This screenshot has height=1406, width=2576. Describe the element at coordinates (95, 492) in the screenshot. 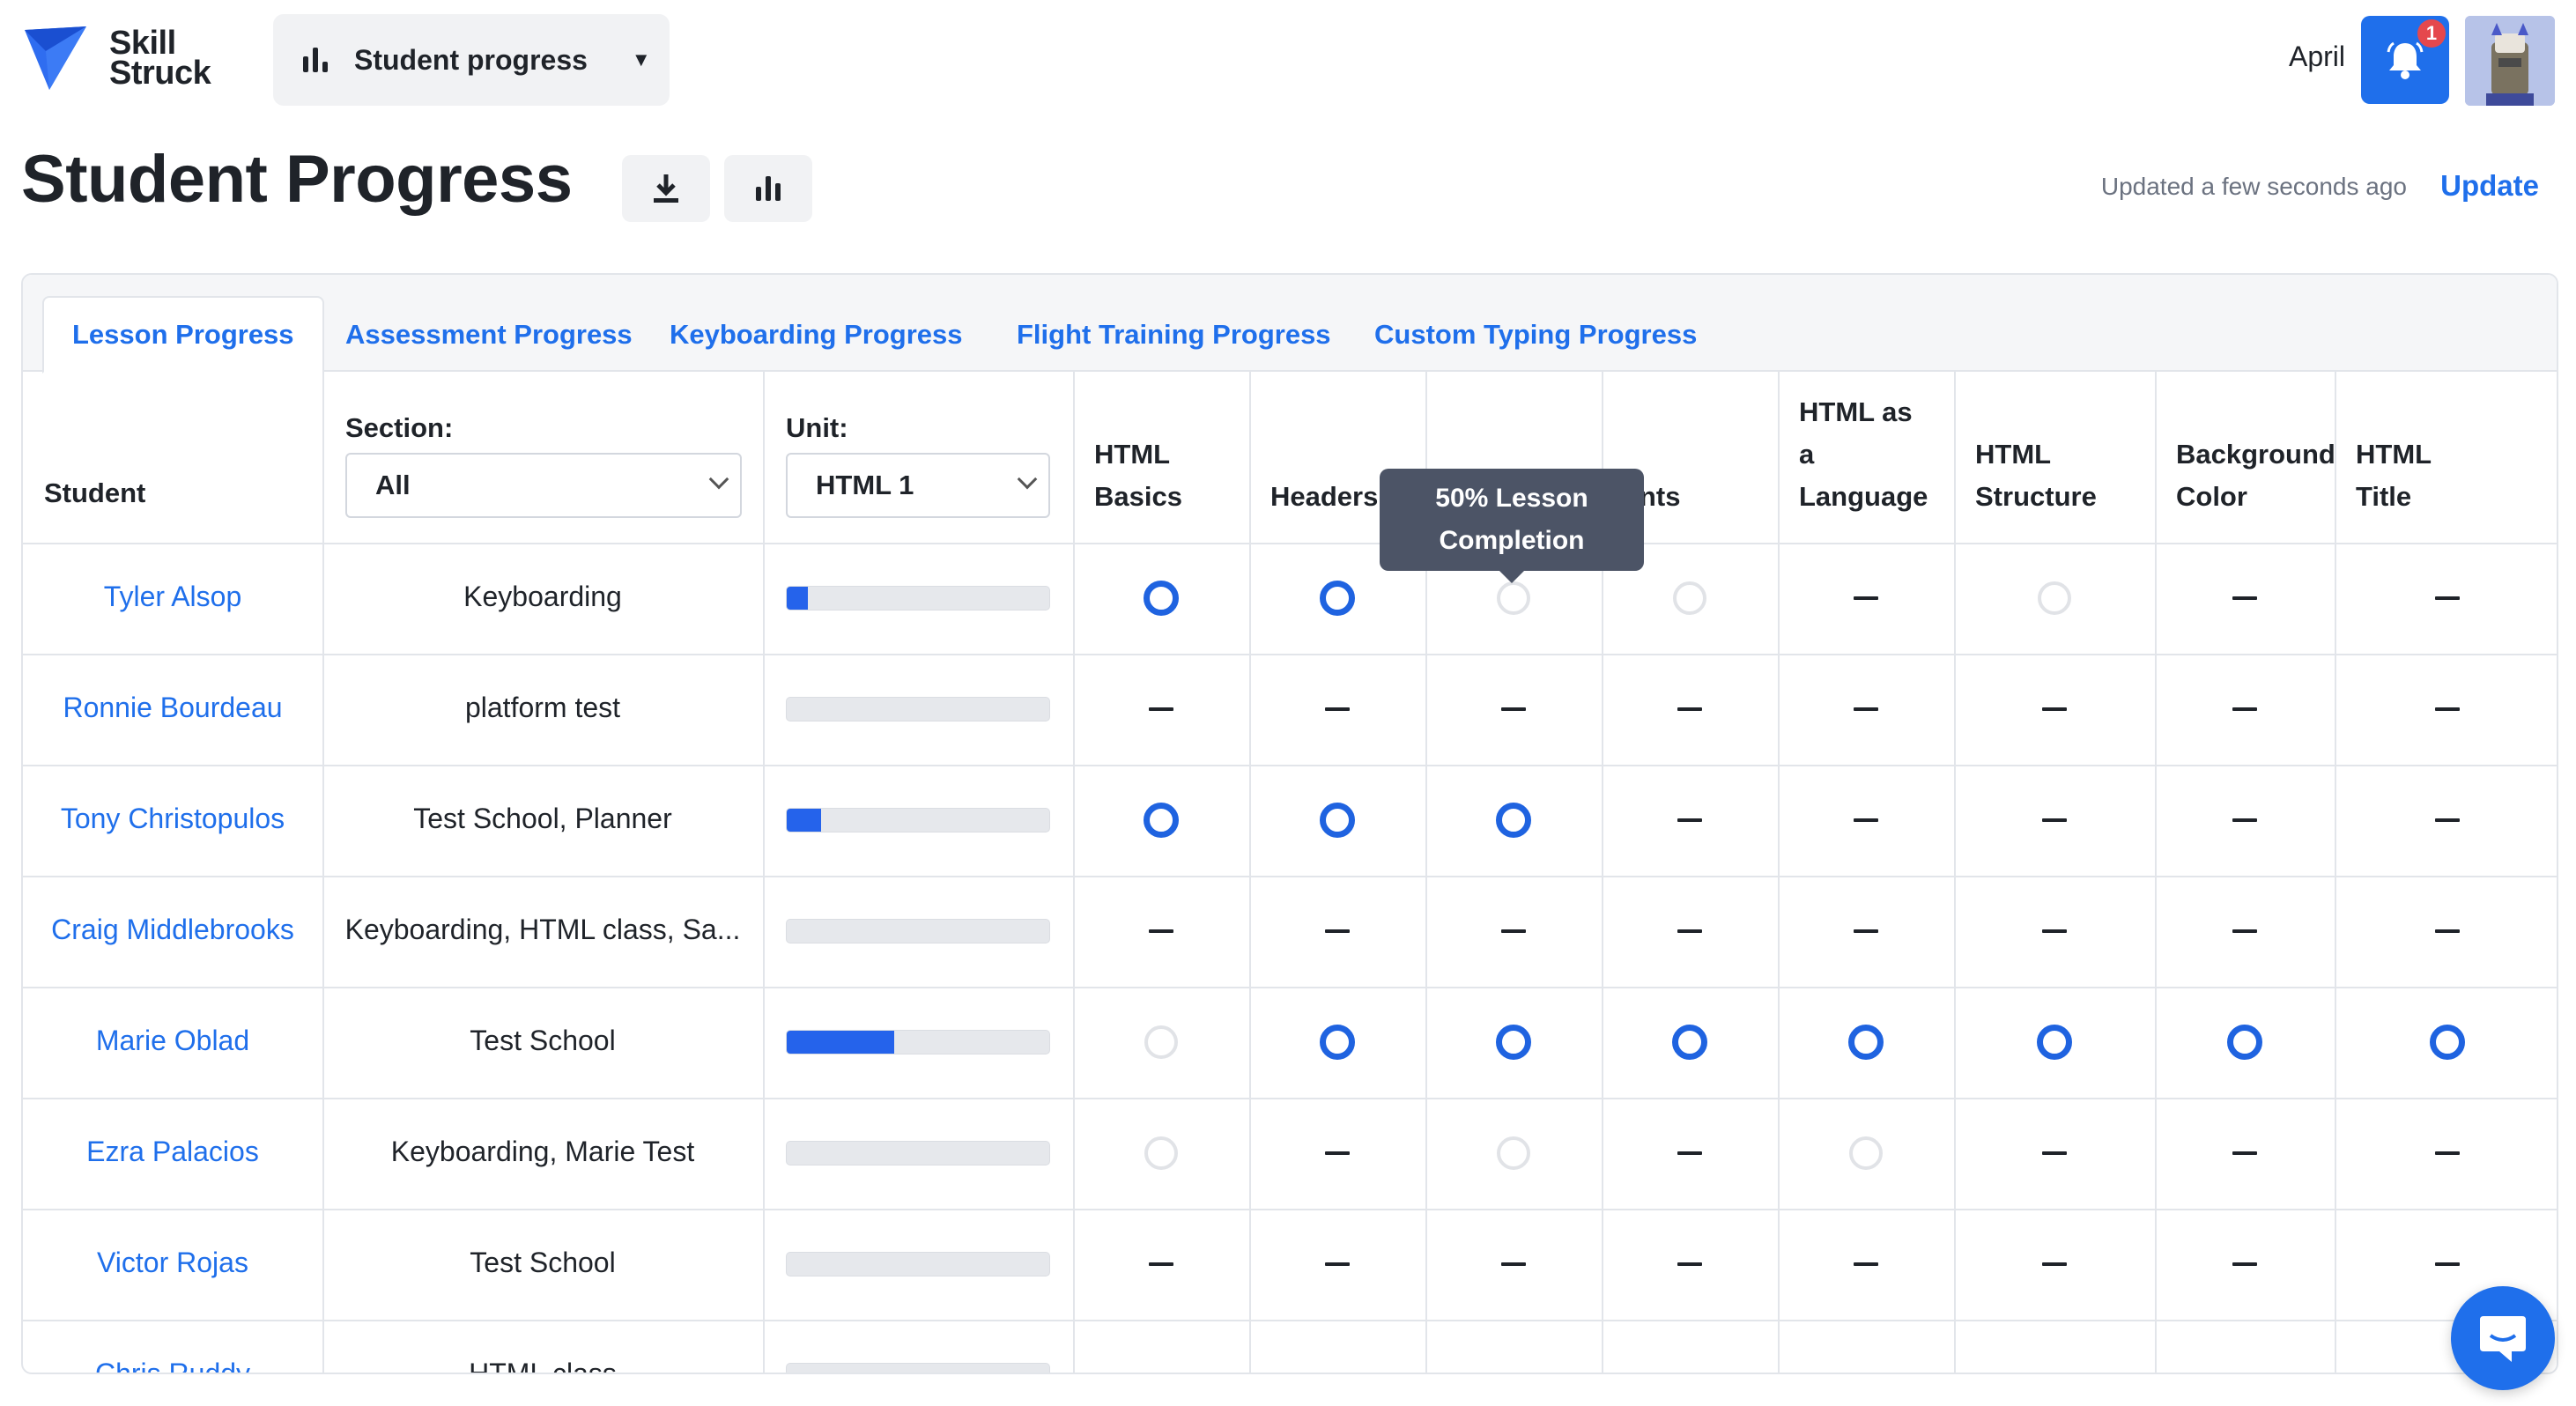

I see `student-column-header: Student` at that location.